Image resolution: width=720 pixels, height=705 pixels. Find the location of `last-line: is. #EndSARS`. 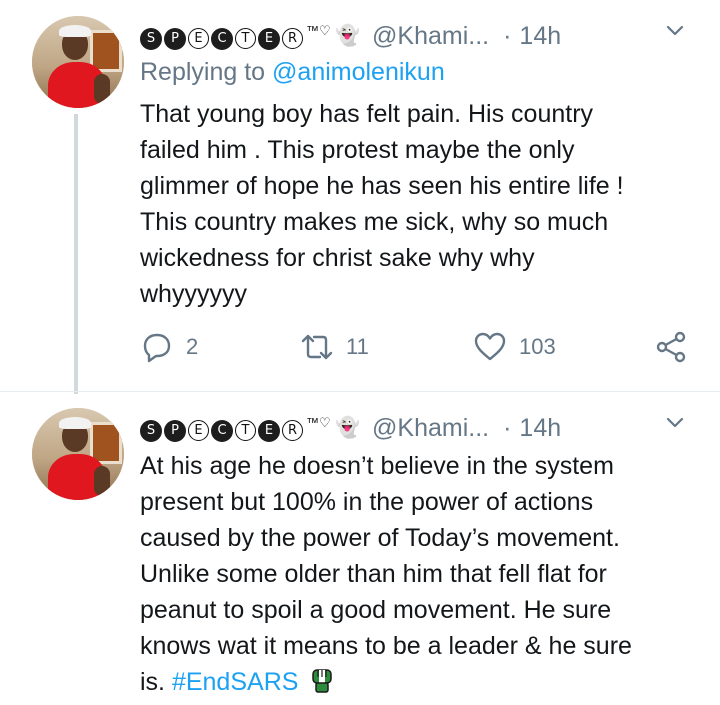

last-line: is. #EndSARS is located at coordinates (420, 682).